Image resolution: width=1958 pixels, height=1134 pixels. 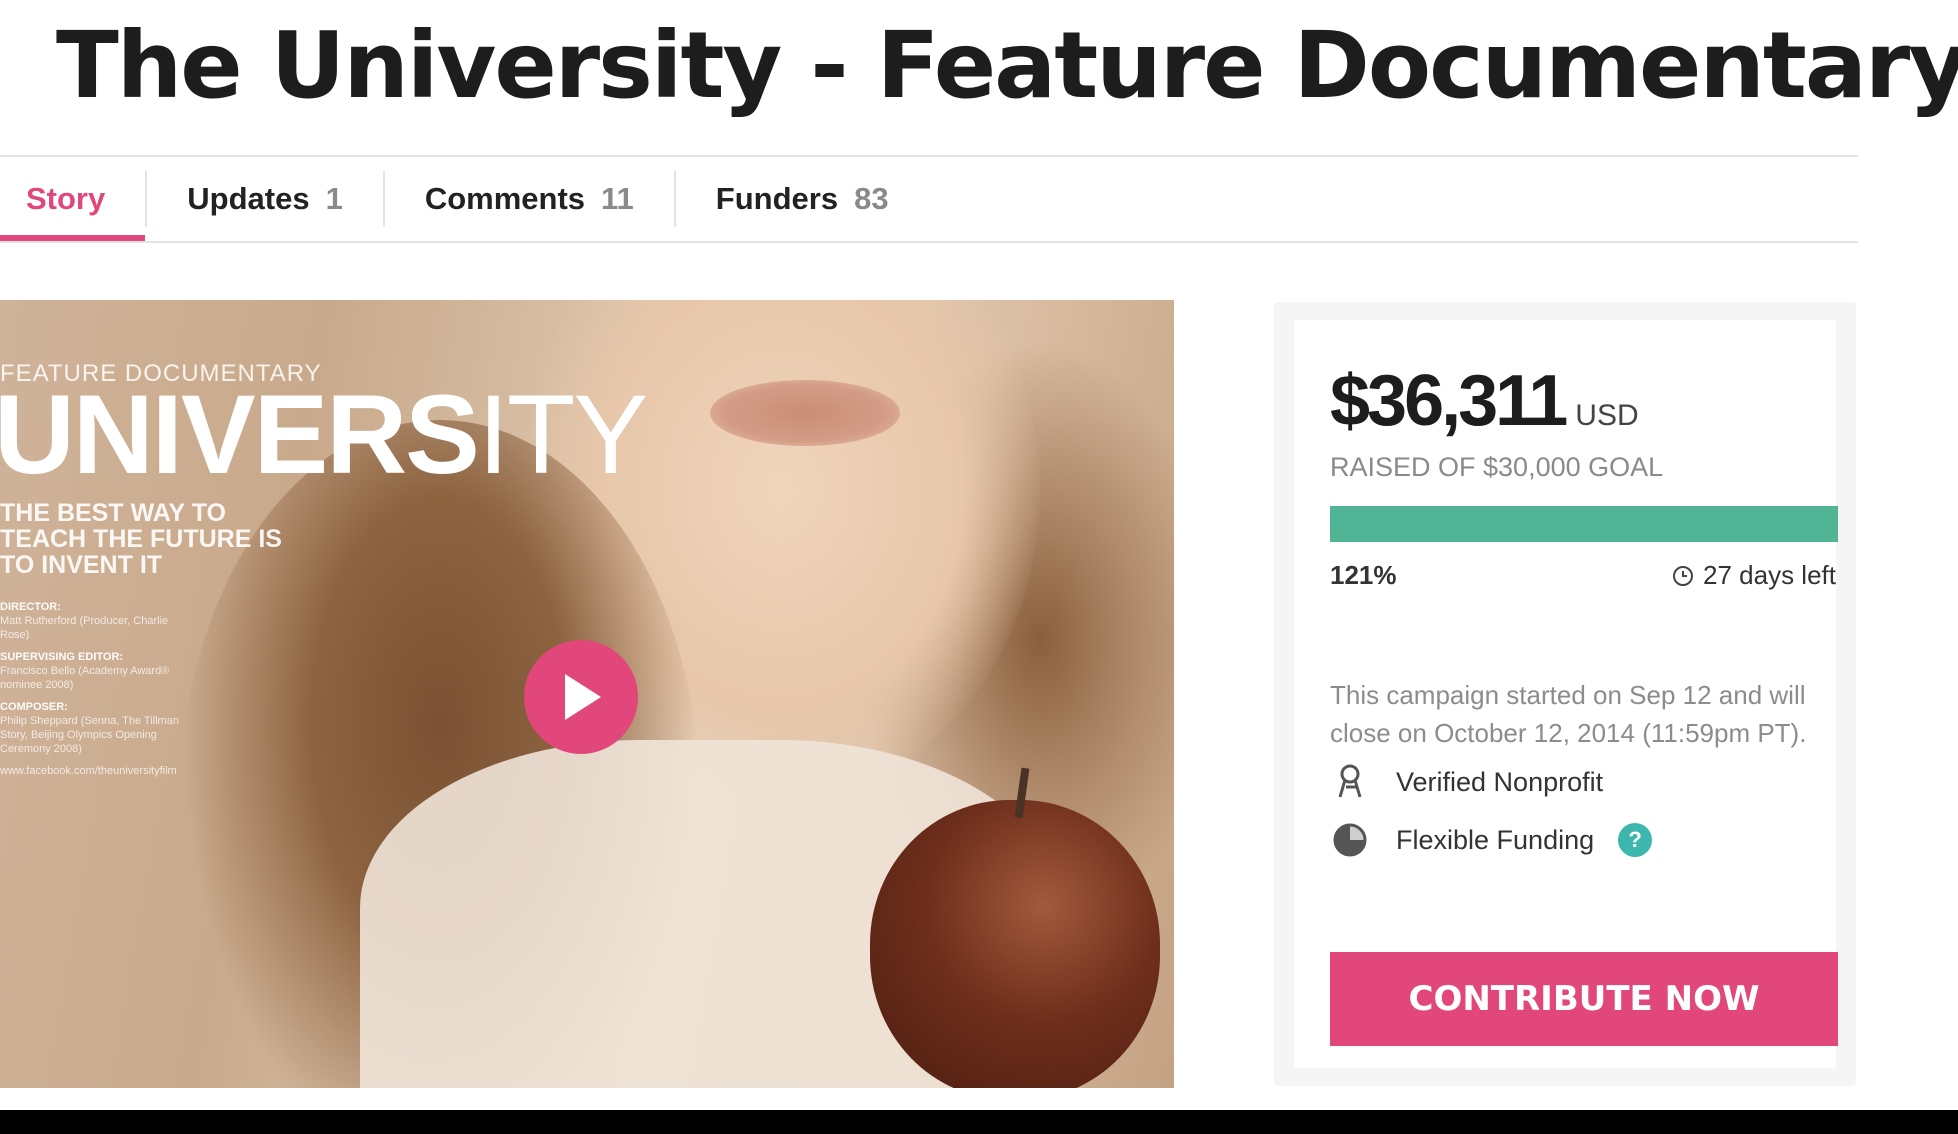 I want to click on verified-nonprofit: Verified Nonprofit, so click(x=1466, y=782).